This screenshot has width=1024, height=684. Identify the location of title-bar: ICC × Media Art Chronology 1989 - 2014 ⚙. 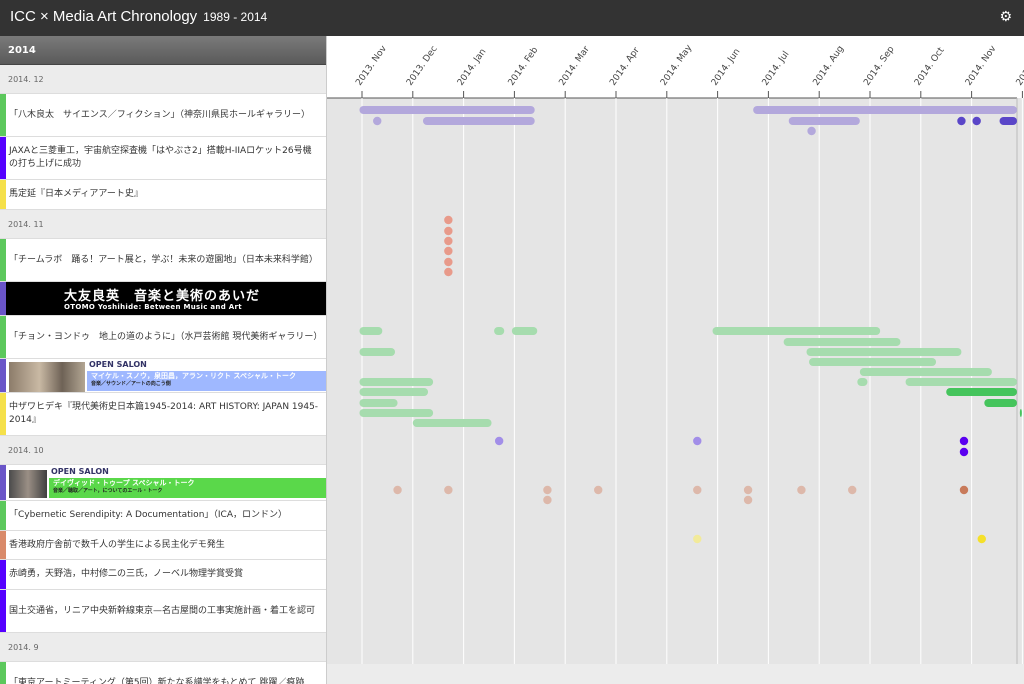
(512, 18).